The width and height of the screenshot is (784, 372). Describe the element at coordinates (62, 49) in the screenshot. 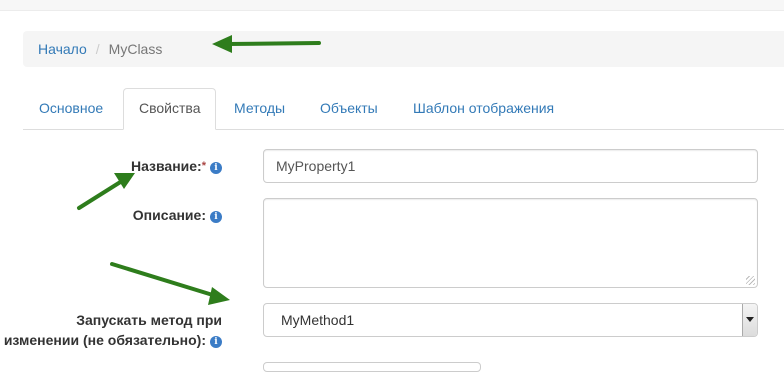

I see `breadcrumb-home-link: Начало` at that location.